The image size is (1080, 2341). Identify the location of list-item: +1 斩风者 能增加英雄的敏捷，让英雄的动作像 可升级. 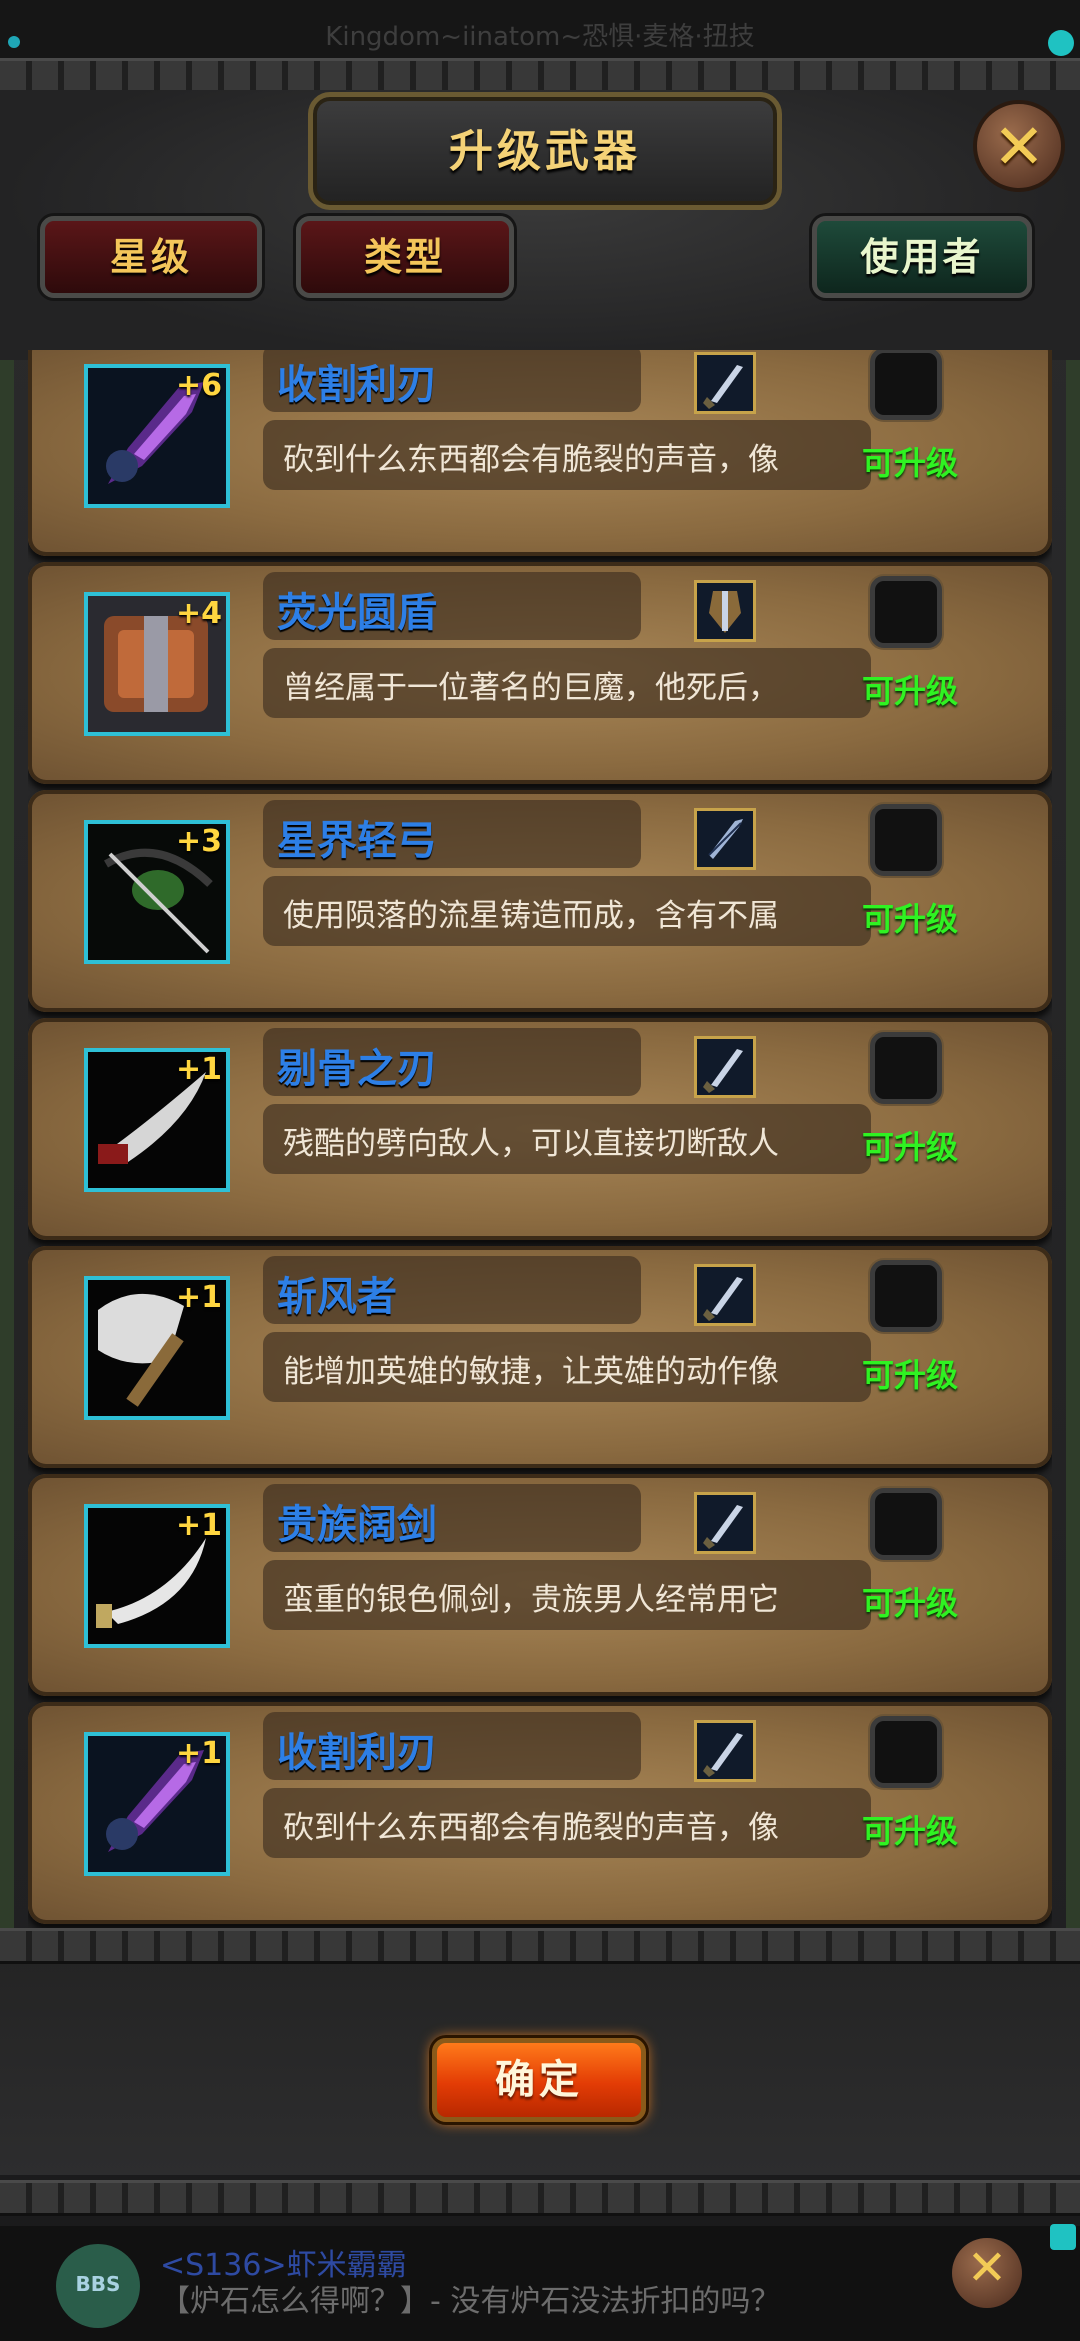
(540, 1357).